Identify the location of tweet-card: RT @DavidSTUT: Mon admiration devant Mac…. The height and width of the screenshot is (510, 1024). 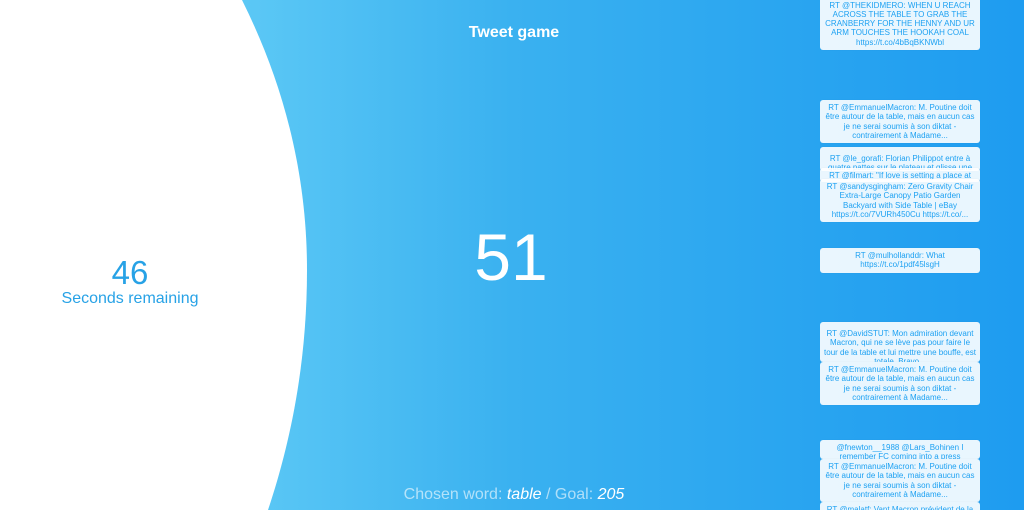
(900, 342).